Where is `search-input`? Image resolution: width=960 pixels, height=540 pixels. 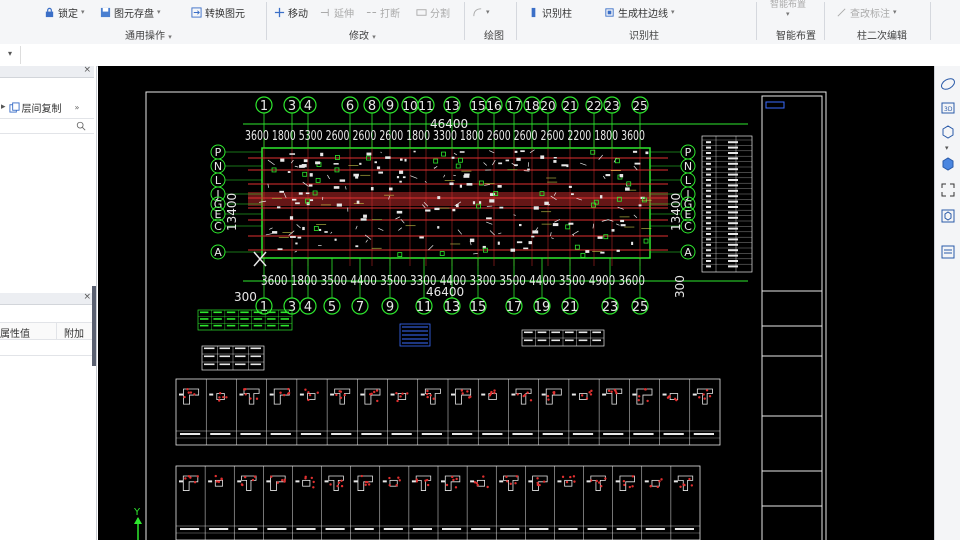 search-input is located at coordinates (47, 126).